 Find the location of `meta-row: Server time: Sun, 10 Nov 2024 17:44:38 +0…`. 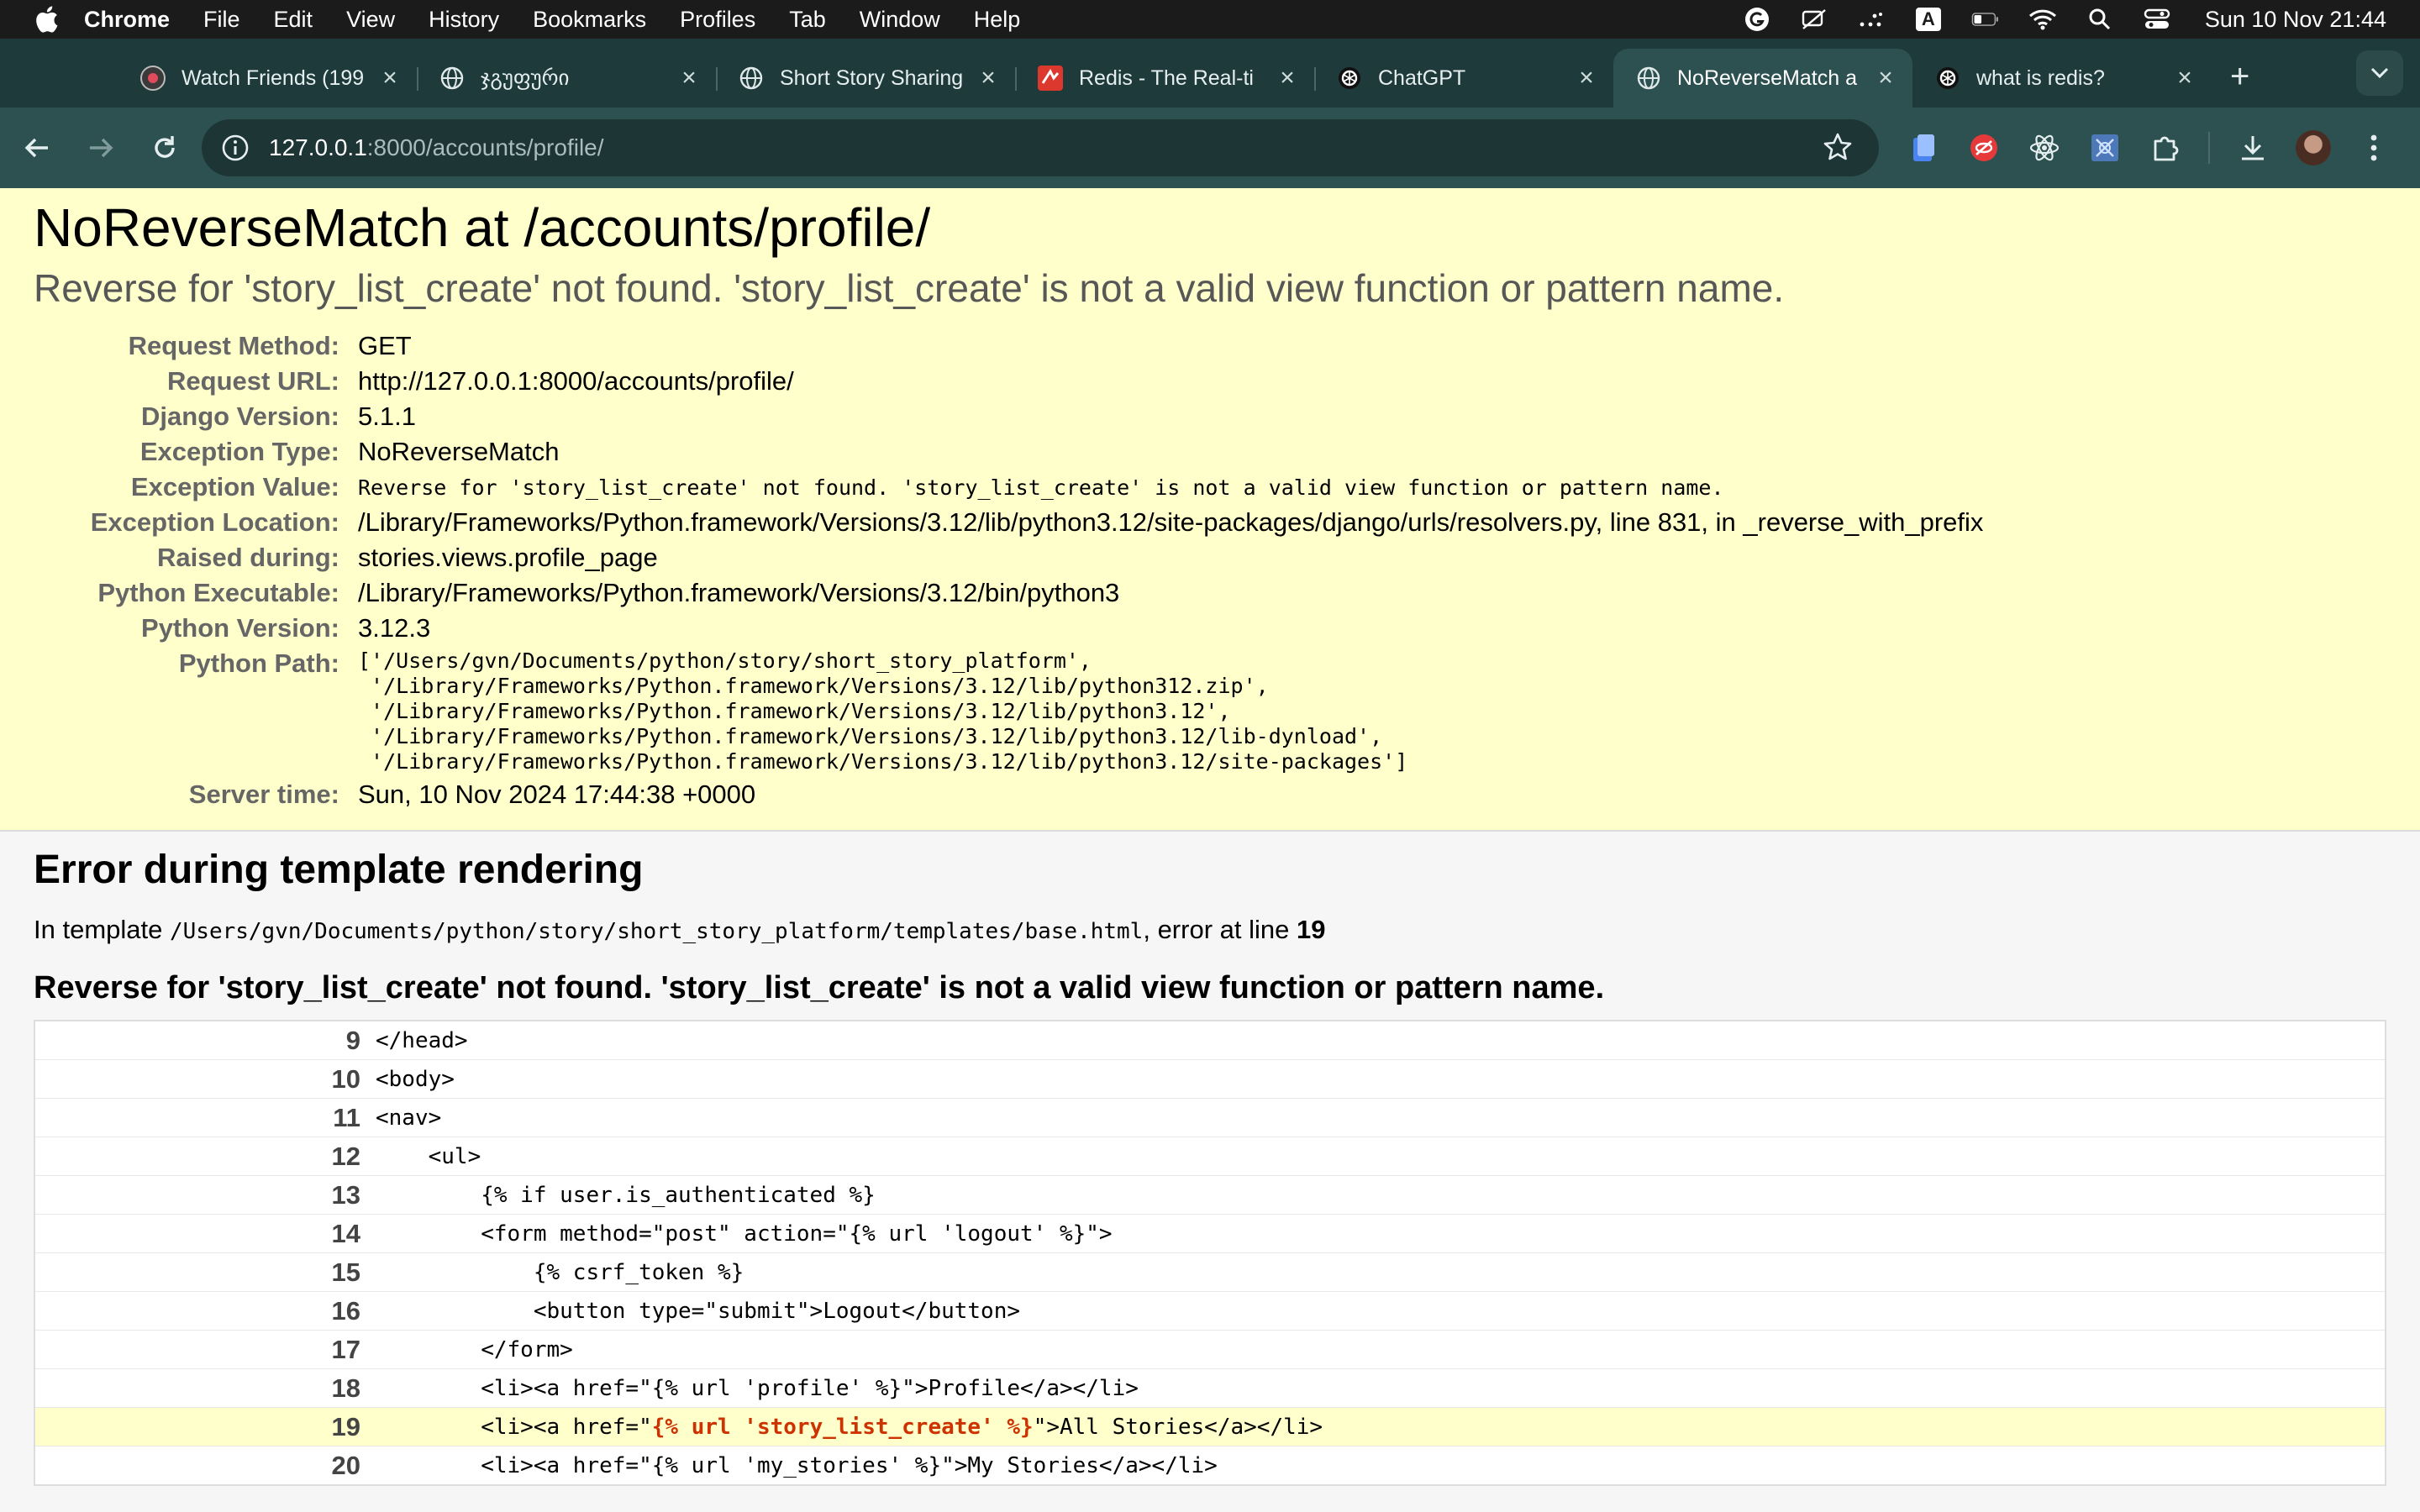

meta-row: Server time: Sun, 10 Nov 2024 17:44:38 +0… is located at coordinates (1008, 795).